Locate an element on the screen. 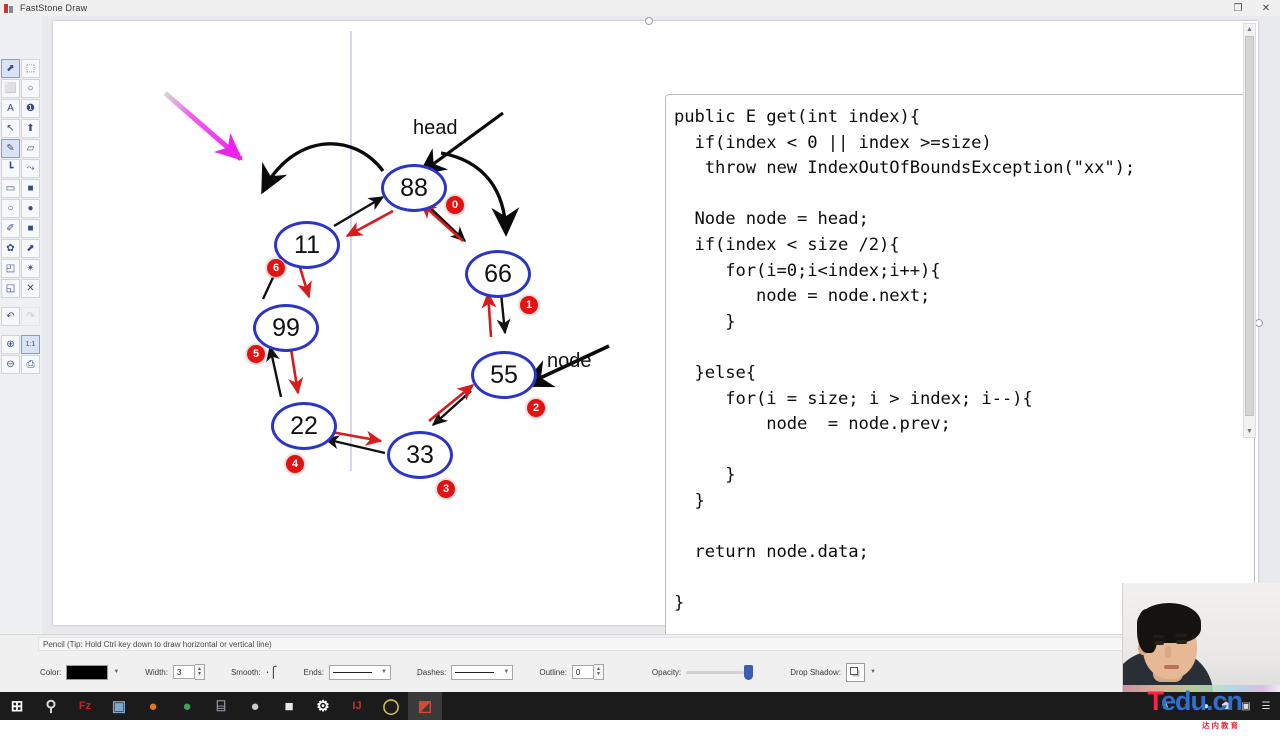 The width and height of the screenshot is (1280, 739). ends-option: Ends: ▼ is located at coordinates (347, 672).